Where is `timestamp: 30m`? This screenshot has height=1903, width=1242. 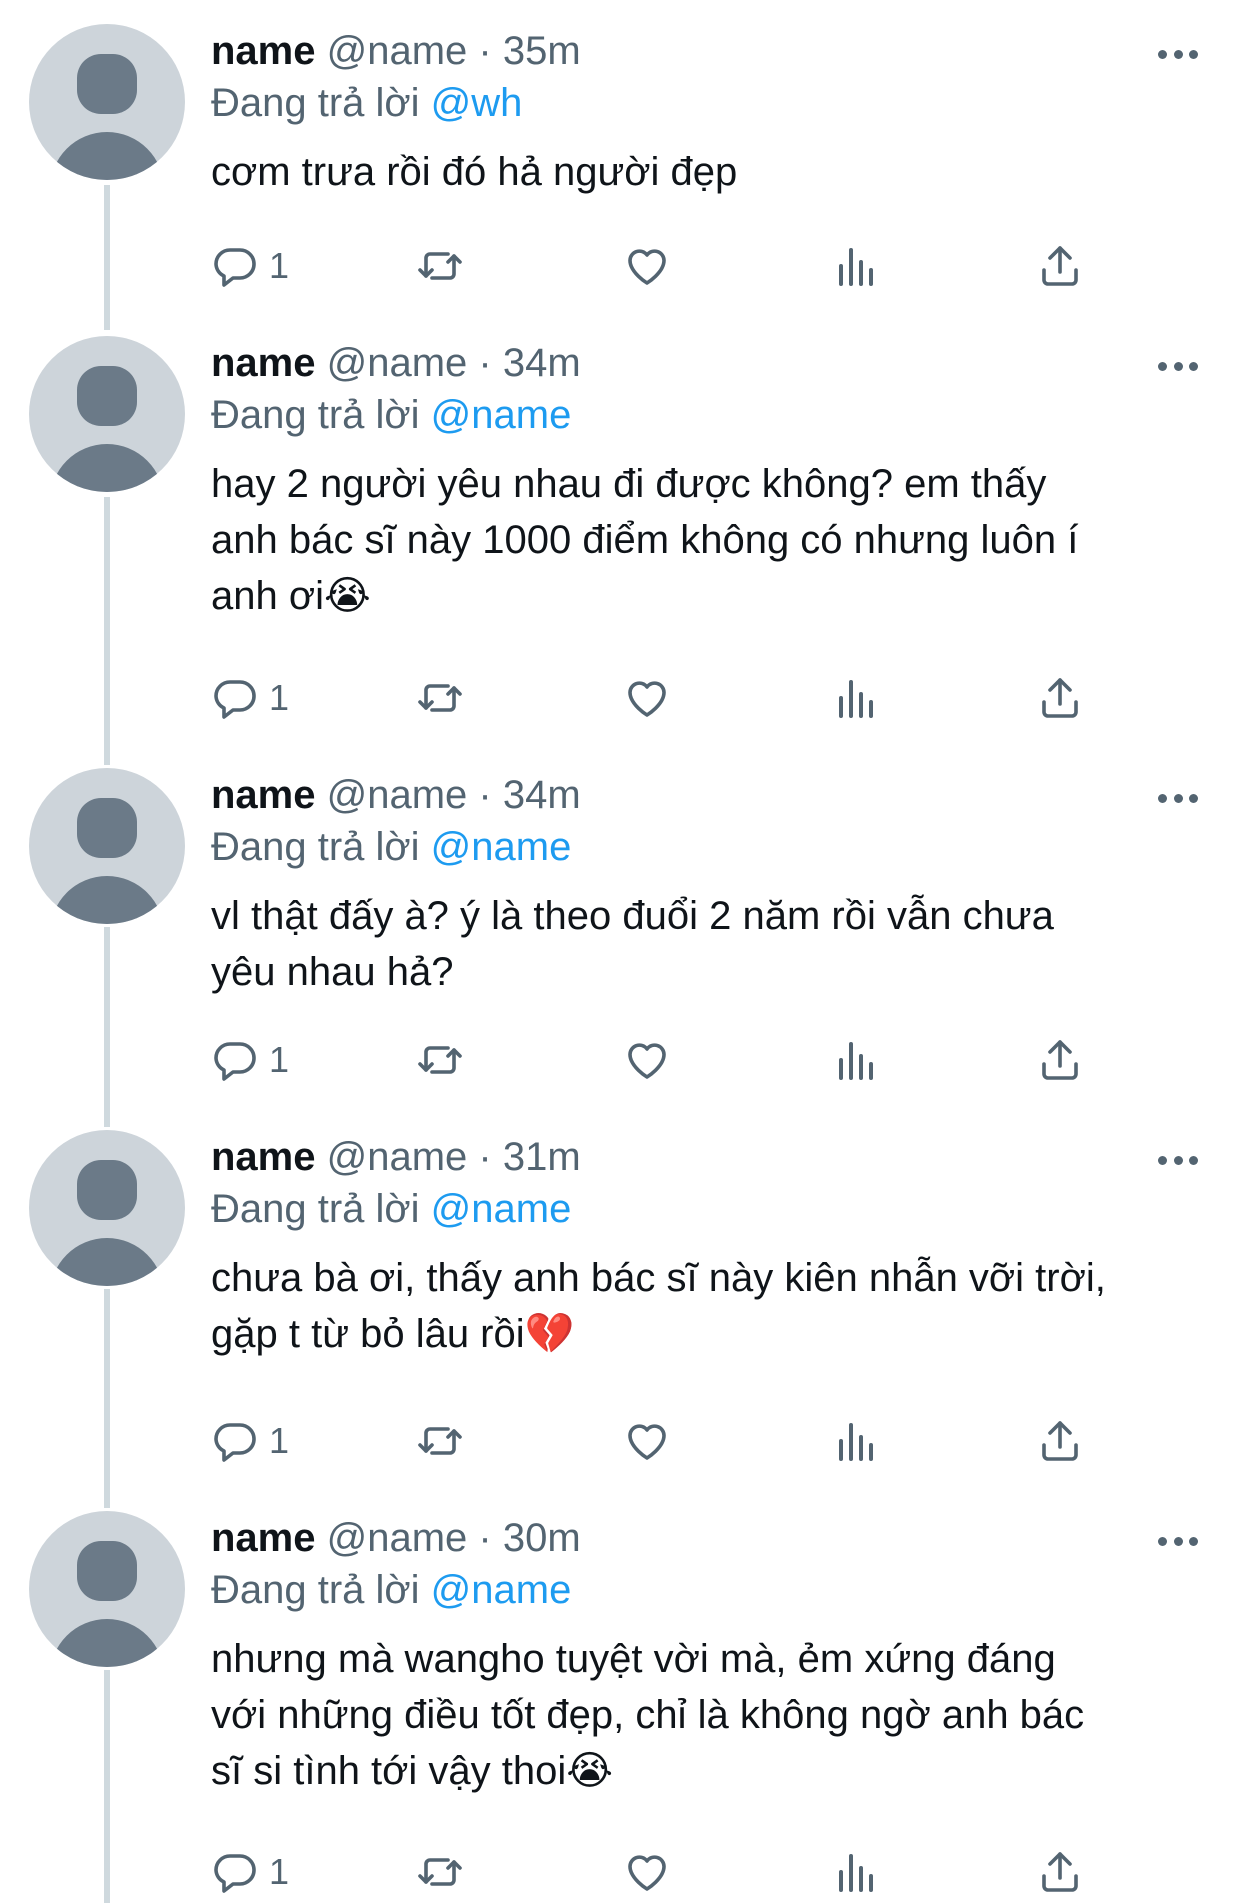 timestamp: 30m is located at coordinates (542, 1538).